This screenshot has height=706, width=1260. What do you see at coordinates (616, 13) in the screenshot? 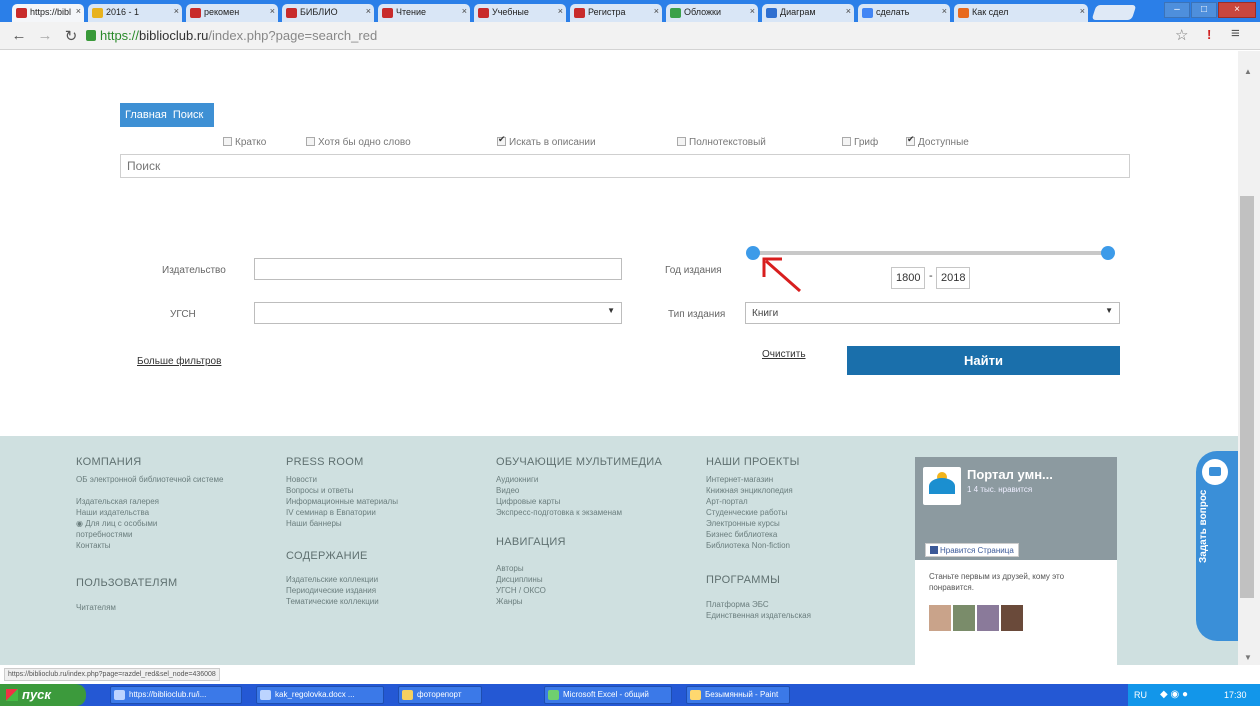
I see `browser-tab: Регистра ×` at bounding box center [616, 13].